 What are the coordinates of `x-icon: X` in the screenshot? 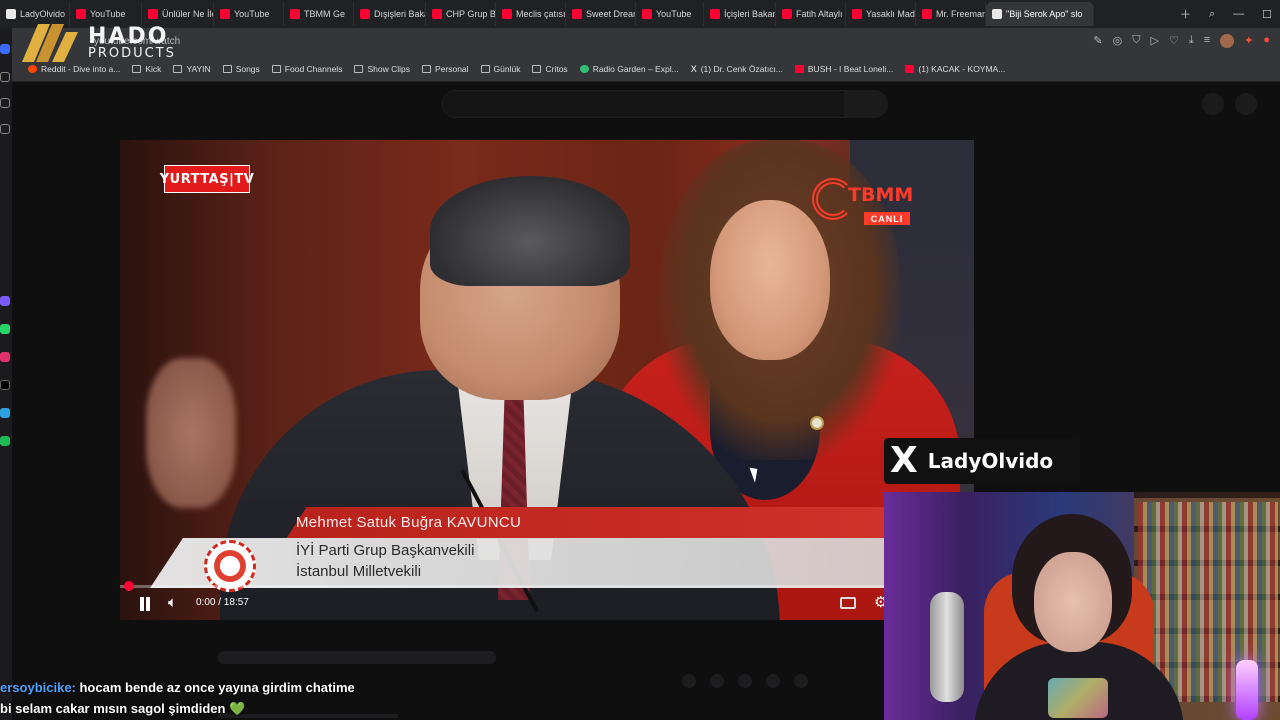 It's located at (693, 68).